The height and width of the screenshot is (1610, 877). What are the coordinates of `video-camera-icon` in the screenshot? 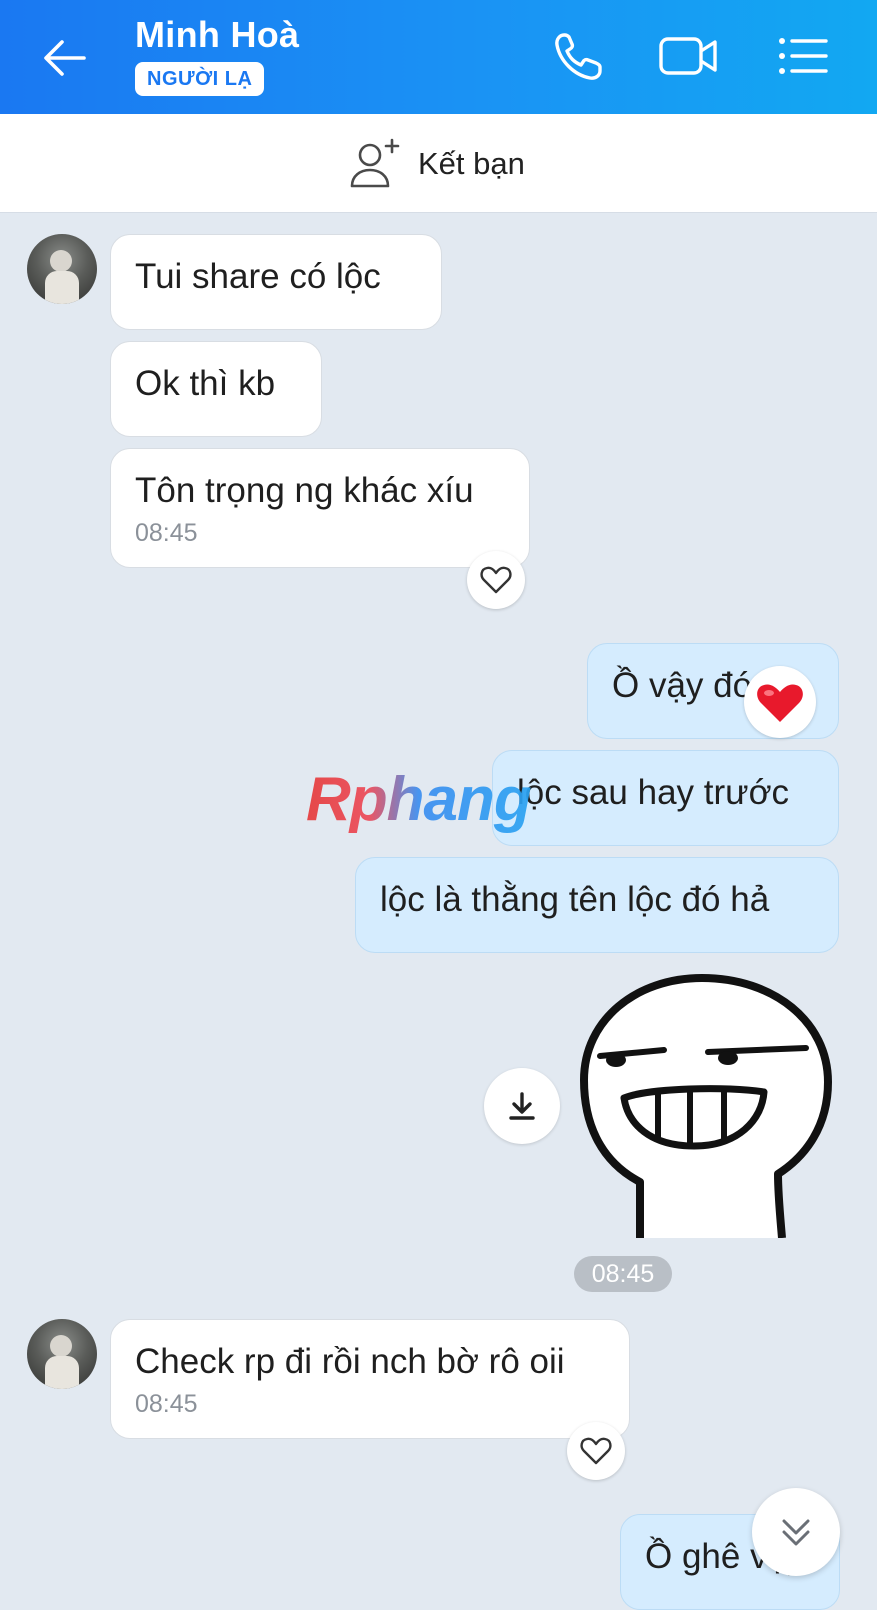 It's located at (688, 56).